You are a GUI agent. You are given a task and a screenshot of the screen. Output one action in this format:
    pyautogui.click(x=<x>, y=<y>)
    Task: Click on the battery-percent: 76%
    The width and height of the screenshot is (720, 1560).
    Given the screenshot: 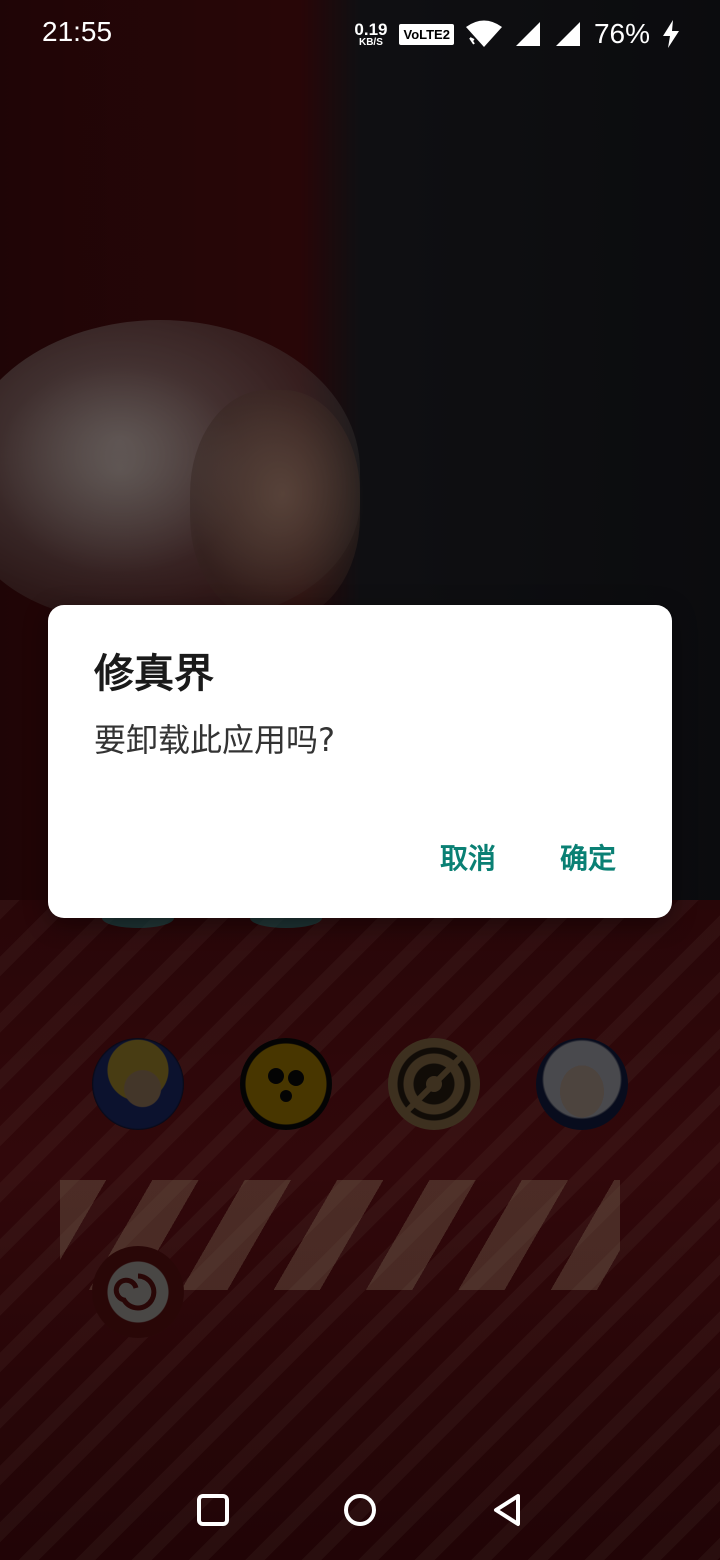 What is the action you would take?
    pyautogui.click(x=621, y=33)
    